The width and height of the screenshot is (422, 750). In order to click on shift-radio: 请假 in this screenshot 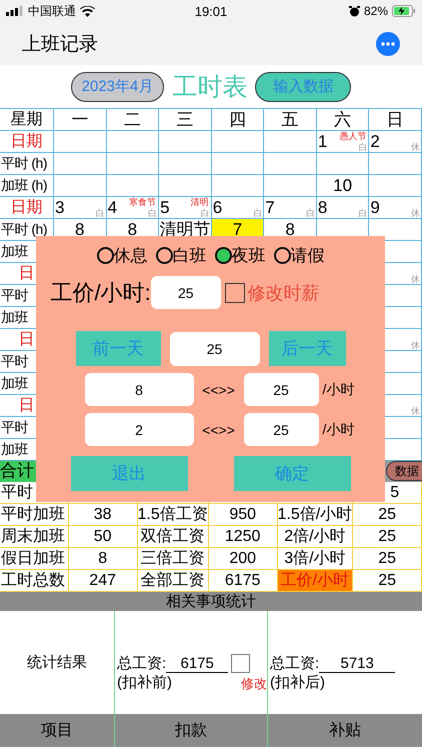, I will do `click(299, 255)`.